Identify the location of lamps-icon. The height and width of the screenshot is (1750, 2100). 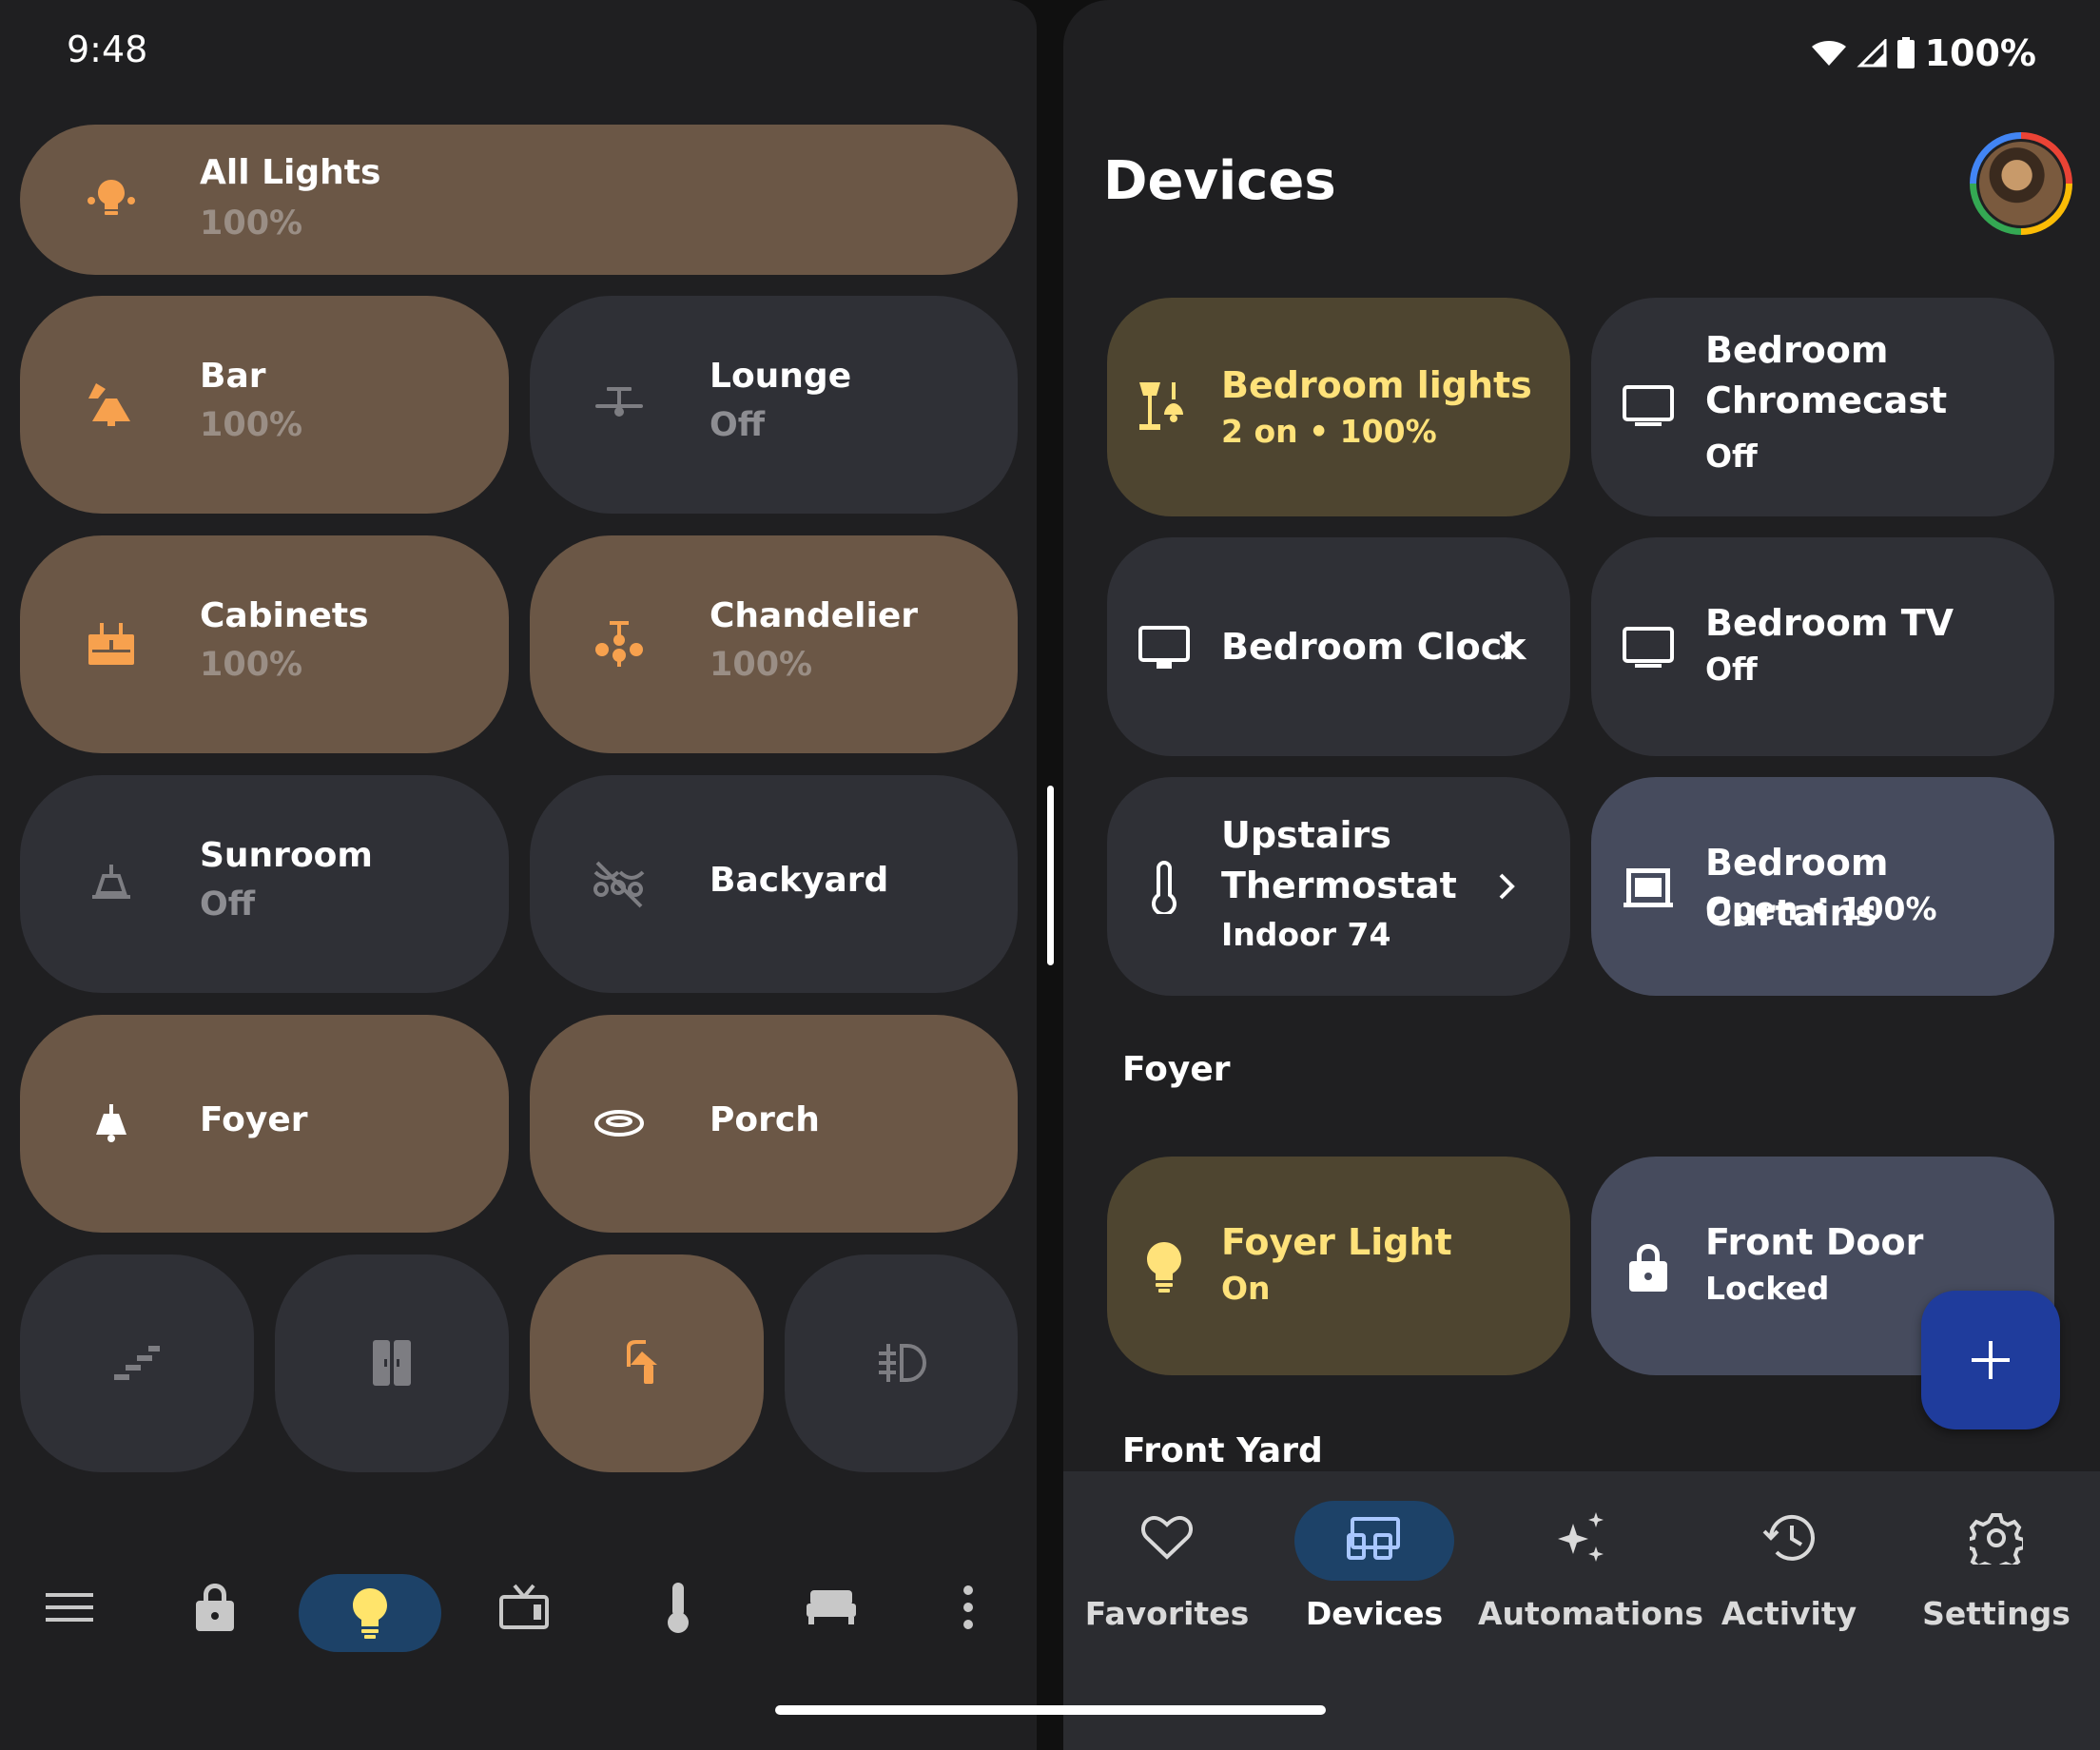
(1164, 406).